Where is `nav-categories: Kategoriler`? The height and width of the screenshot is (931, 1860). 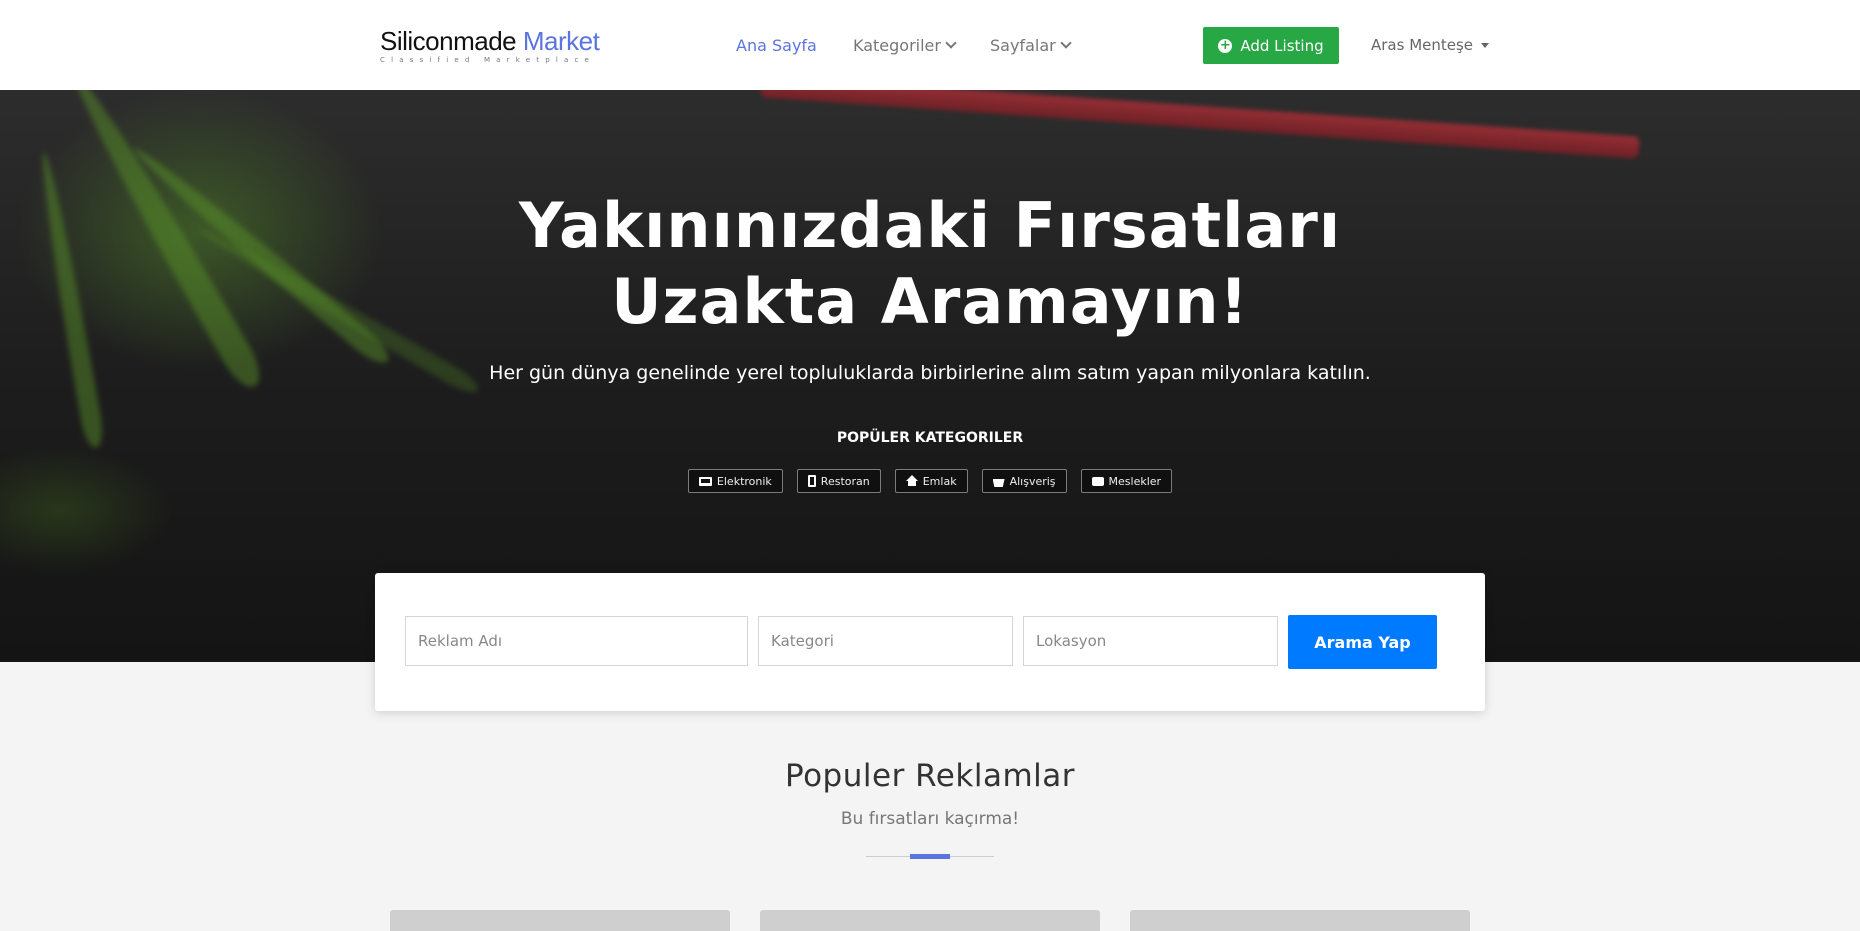
nav-categories: Kategoriler is located at coordinates (905, 45).